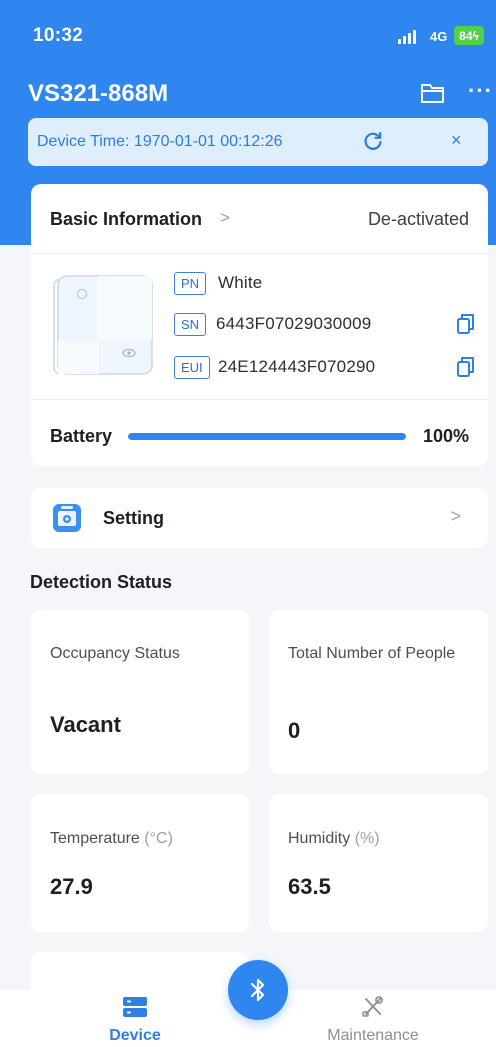 Image resolution: width=496 pixels, height=1047 pixels. Describe the element at coordinates (135, 1018) in the screenshot. I see `tab-device: Device` at that location.